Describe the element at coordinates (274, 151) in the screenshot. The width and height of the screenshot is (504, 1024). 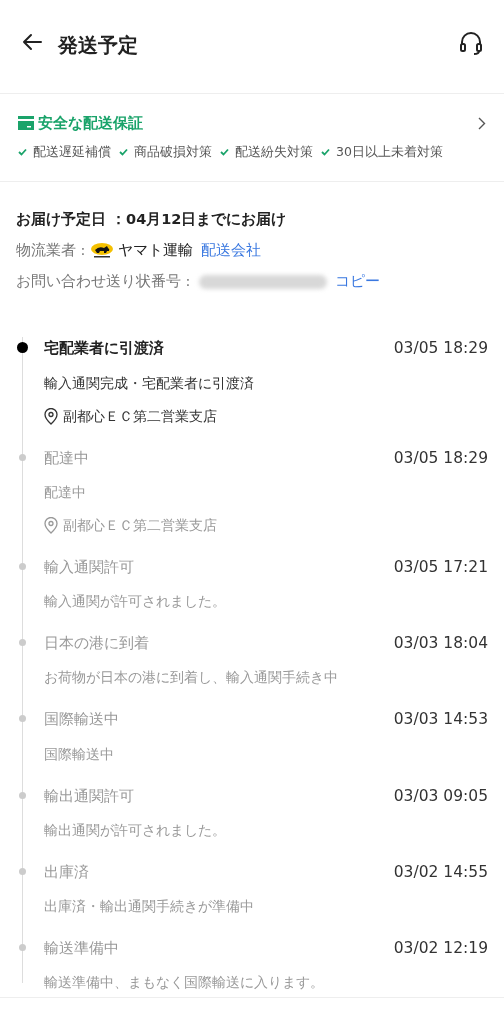
I see `guarantee-item: 配送紛失対策` at that location.